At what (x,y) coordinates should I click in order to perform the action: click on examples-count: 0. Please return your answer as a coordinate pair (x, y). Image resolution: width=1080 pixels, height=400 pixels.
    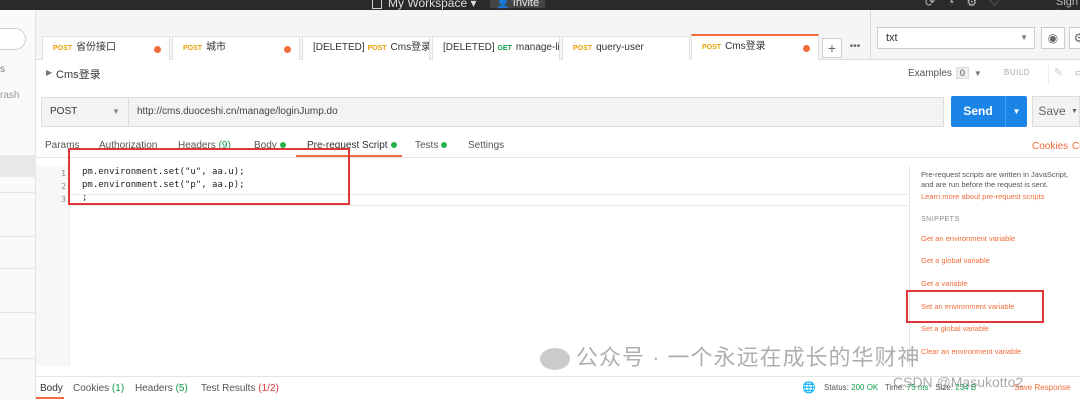
    Looking at the image, I should click on (962, 73).